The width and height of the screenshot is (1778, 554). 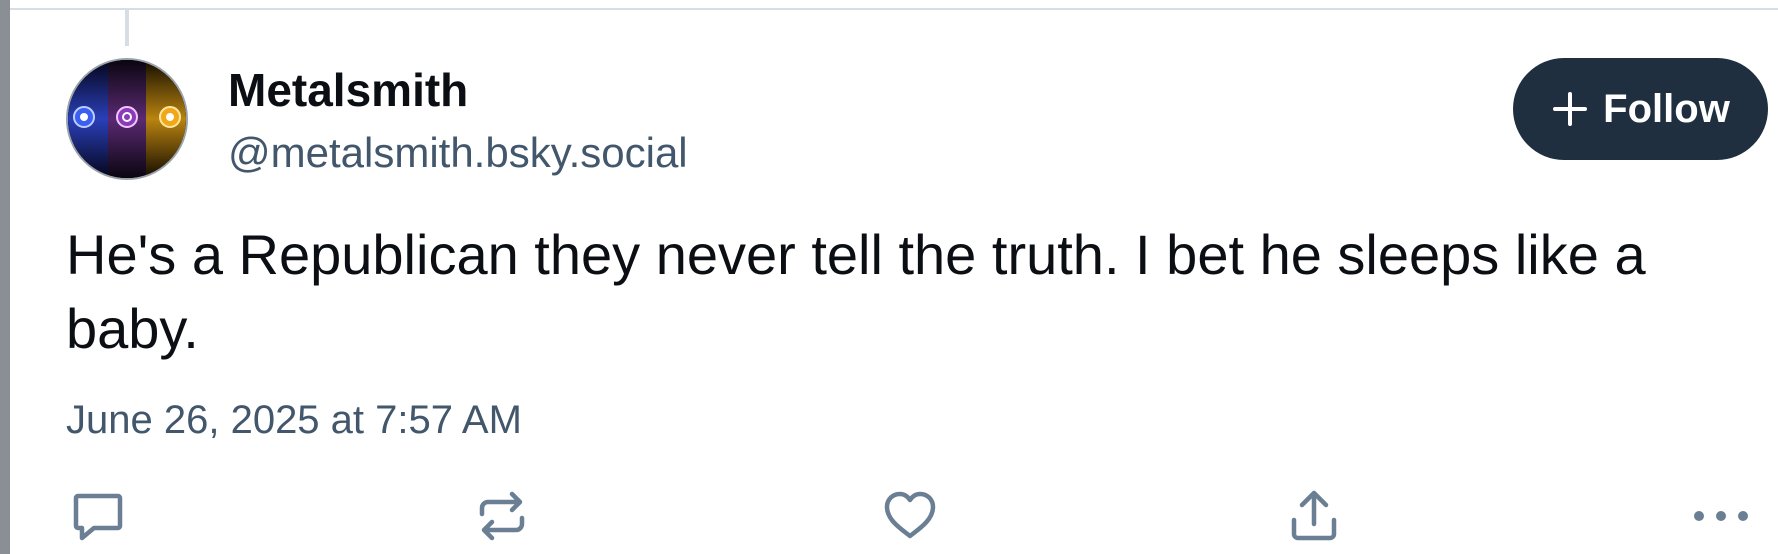 I want to click on reply-button, so click(x=98, y=516).